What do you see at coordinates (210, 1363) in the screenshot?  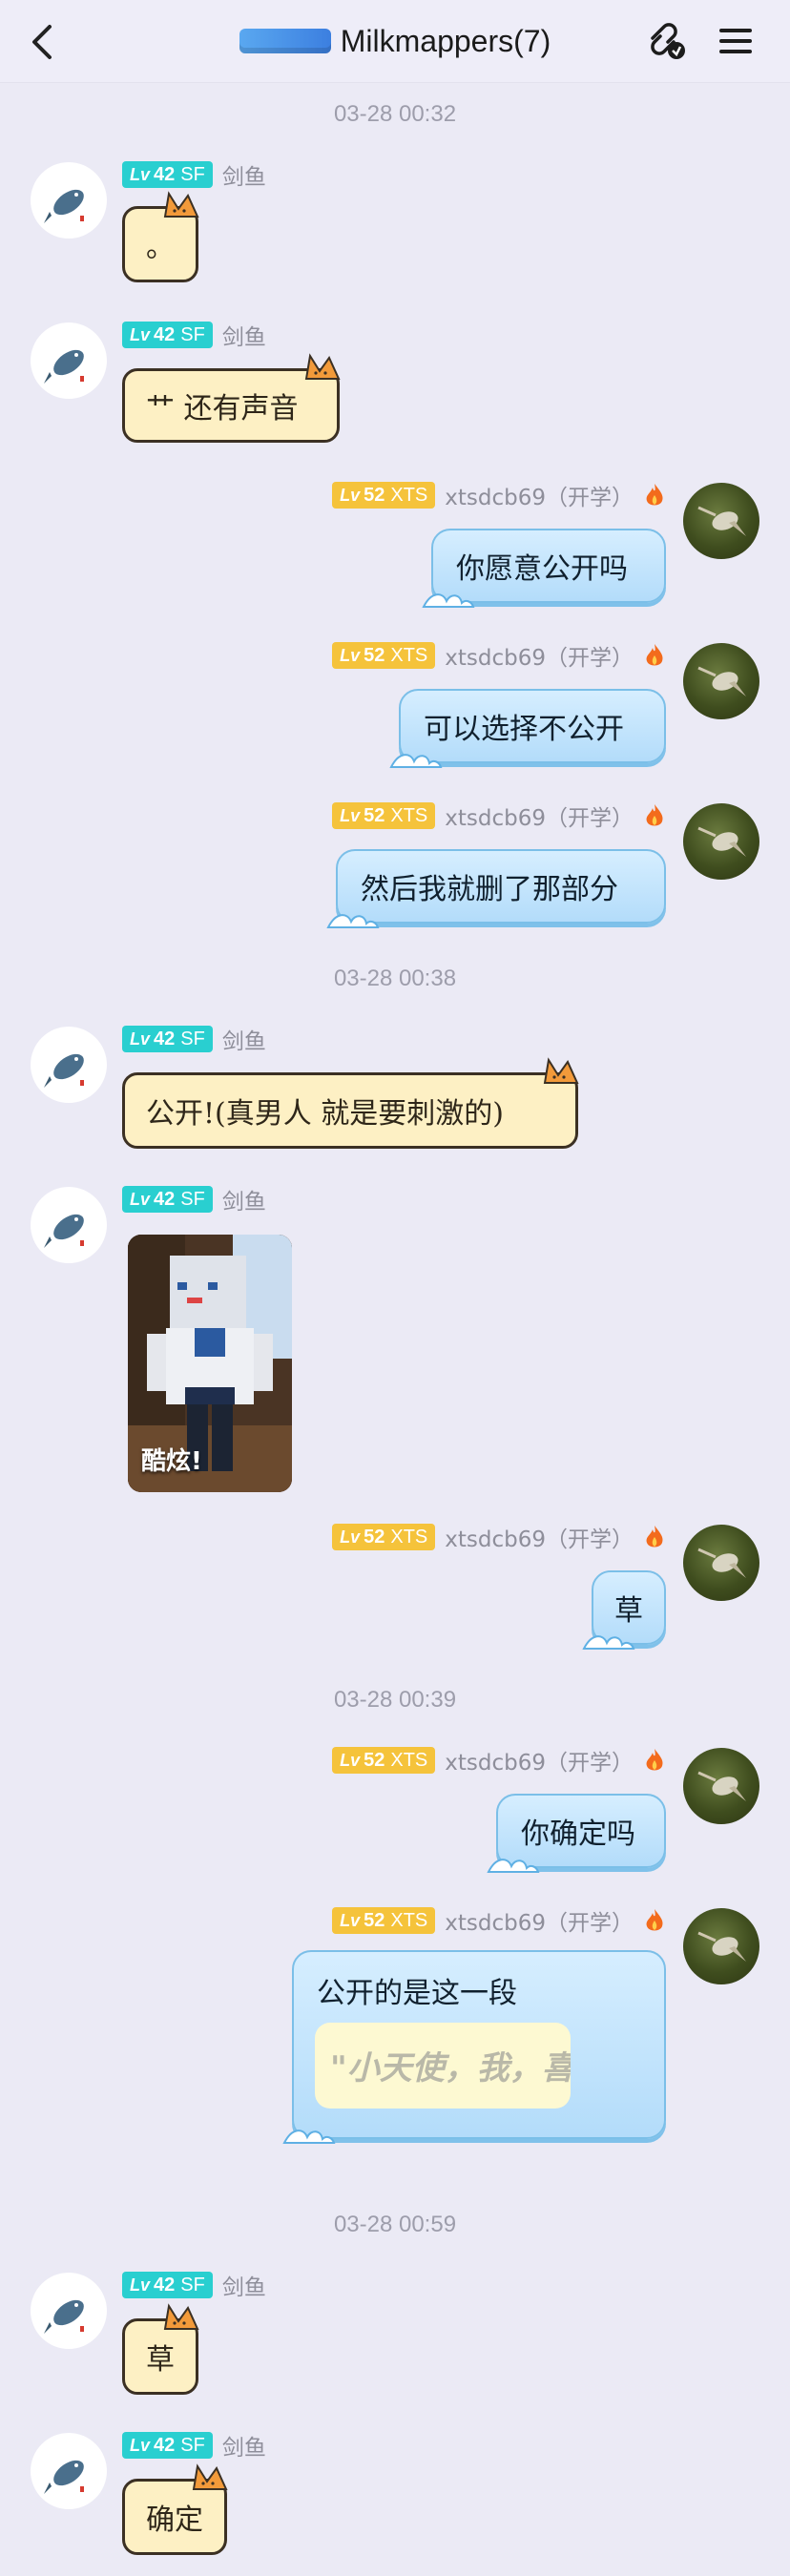 I see `image-message: 酷炫!` at bounding box center [210, 1363].